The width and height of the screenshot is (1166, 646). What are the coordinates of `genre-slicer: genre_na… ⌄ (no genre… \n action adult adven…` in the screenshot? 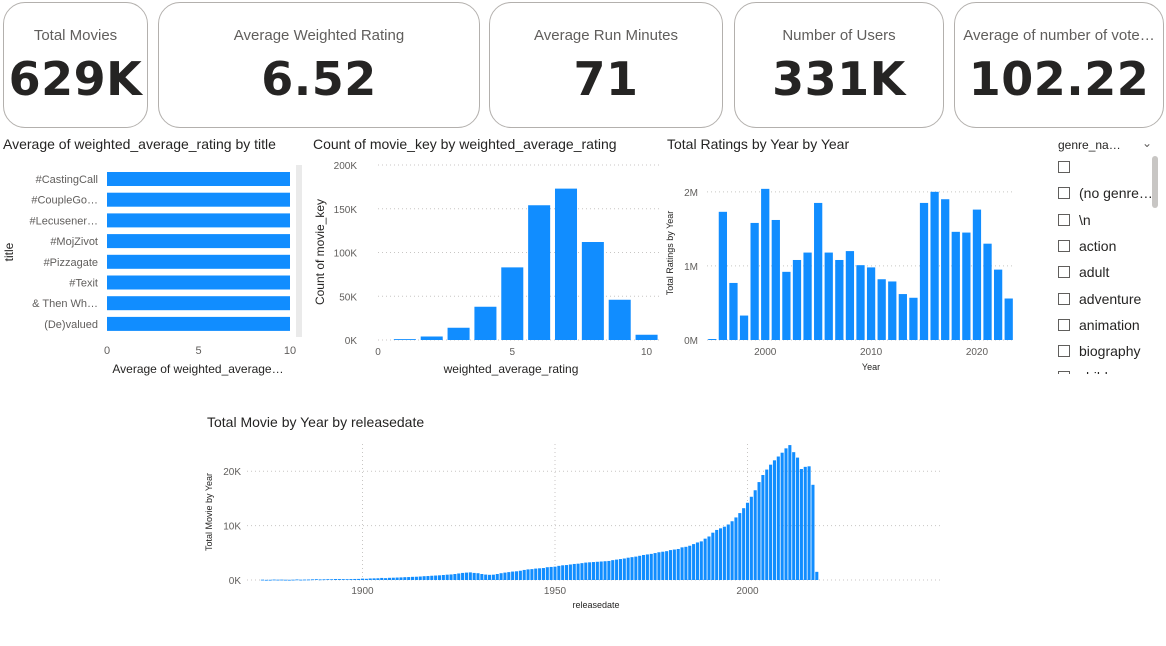 It's located at (1106, 253).